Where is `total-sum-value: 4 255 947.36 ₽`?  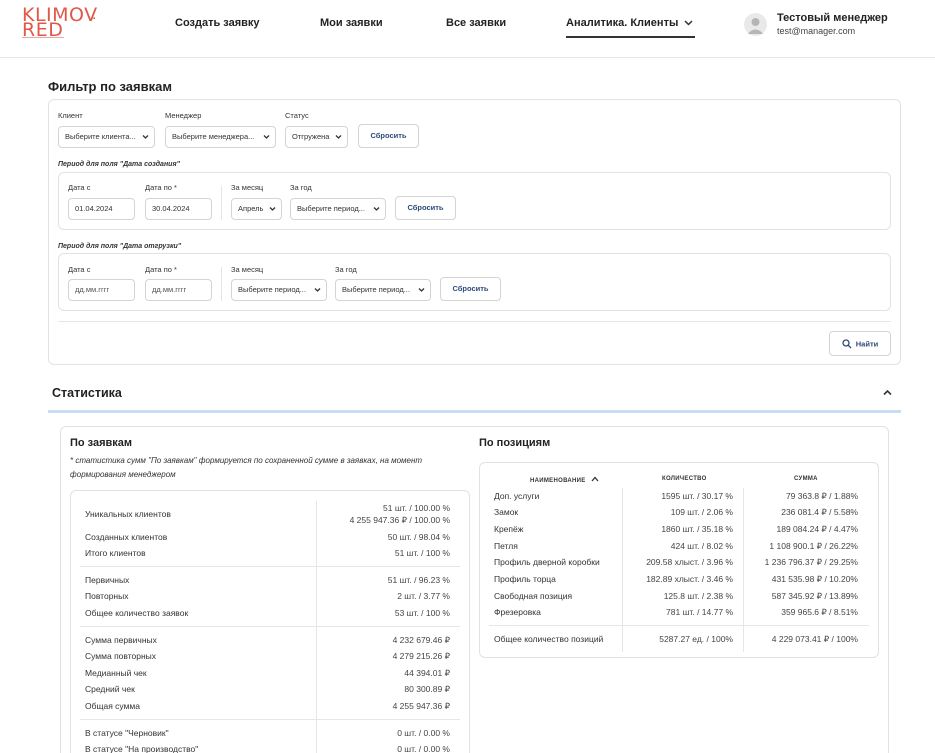 total-sum-value: 4 255 947.36 ₽ is located at coordinates (421, 706).